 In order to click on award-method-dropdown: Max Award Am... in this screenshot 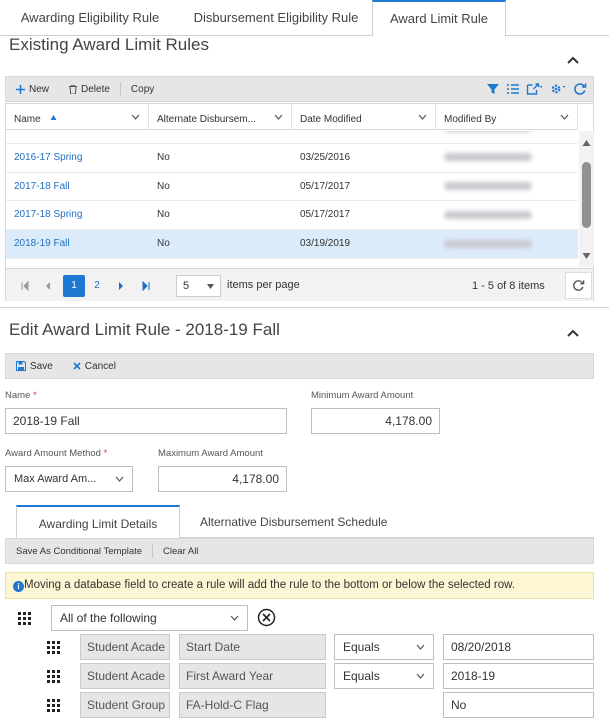, I will do `click(69, 479)`.